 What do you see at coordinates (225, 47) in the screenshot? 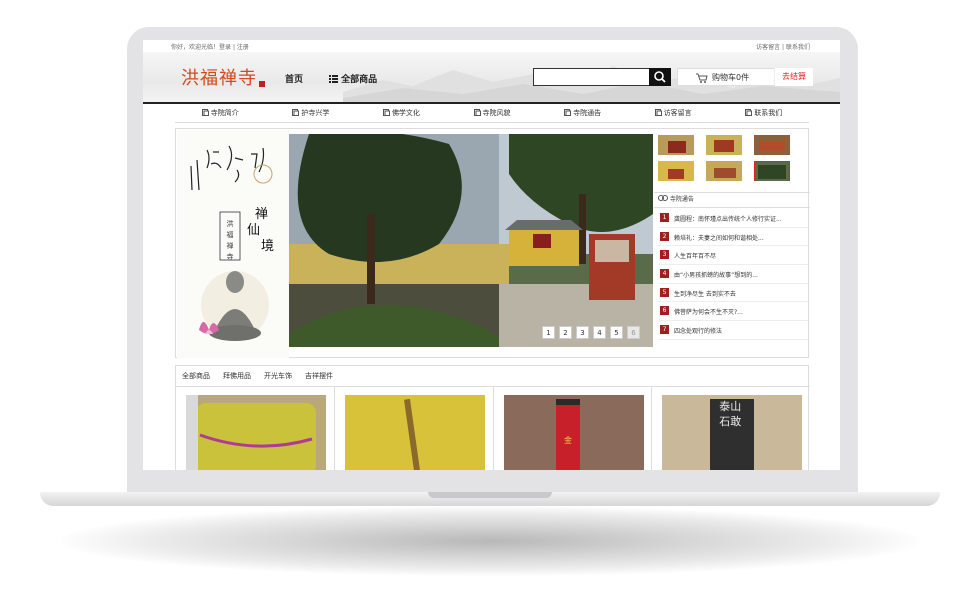
I see `login-link: 登录` at bounding box center [225, 47].